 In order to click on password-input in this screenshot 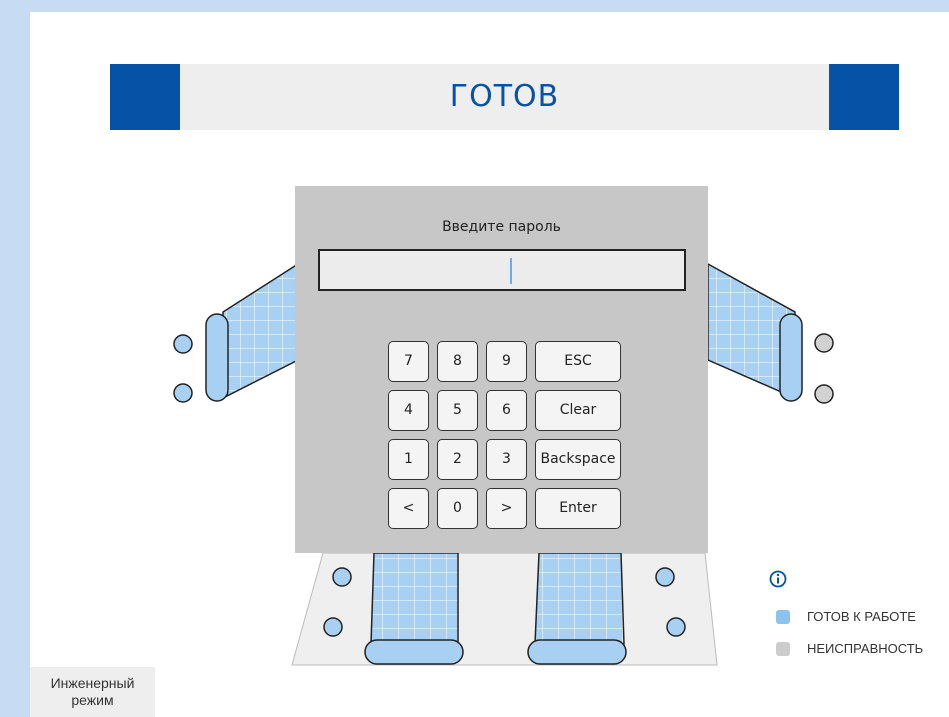, I will do `click(502, 270)`.